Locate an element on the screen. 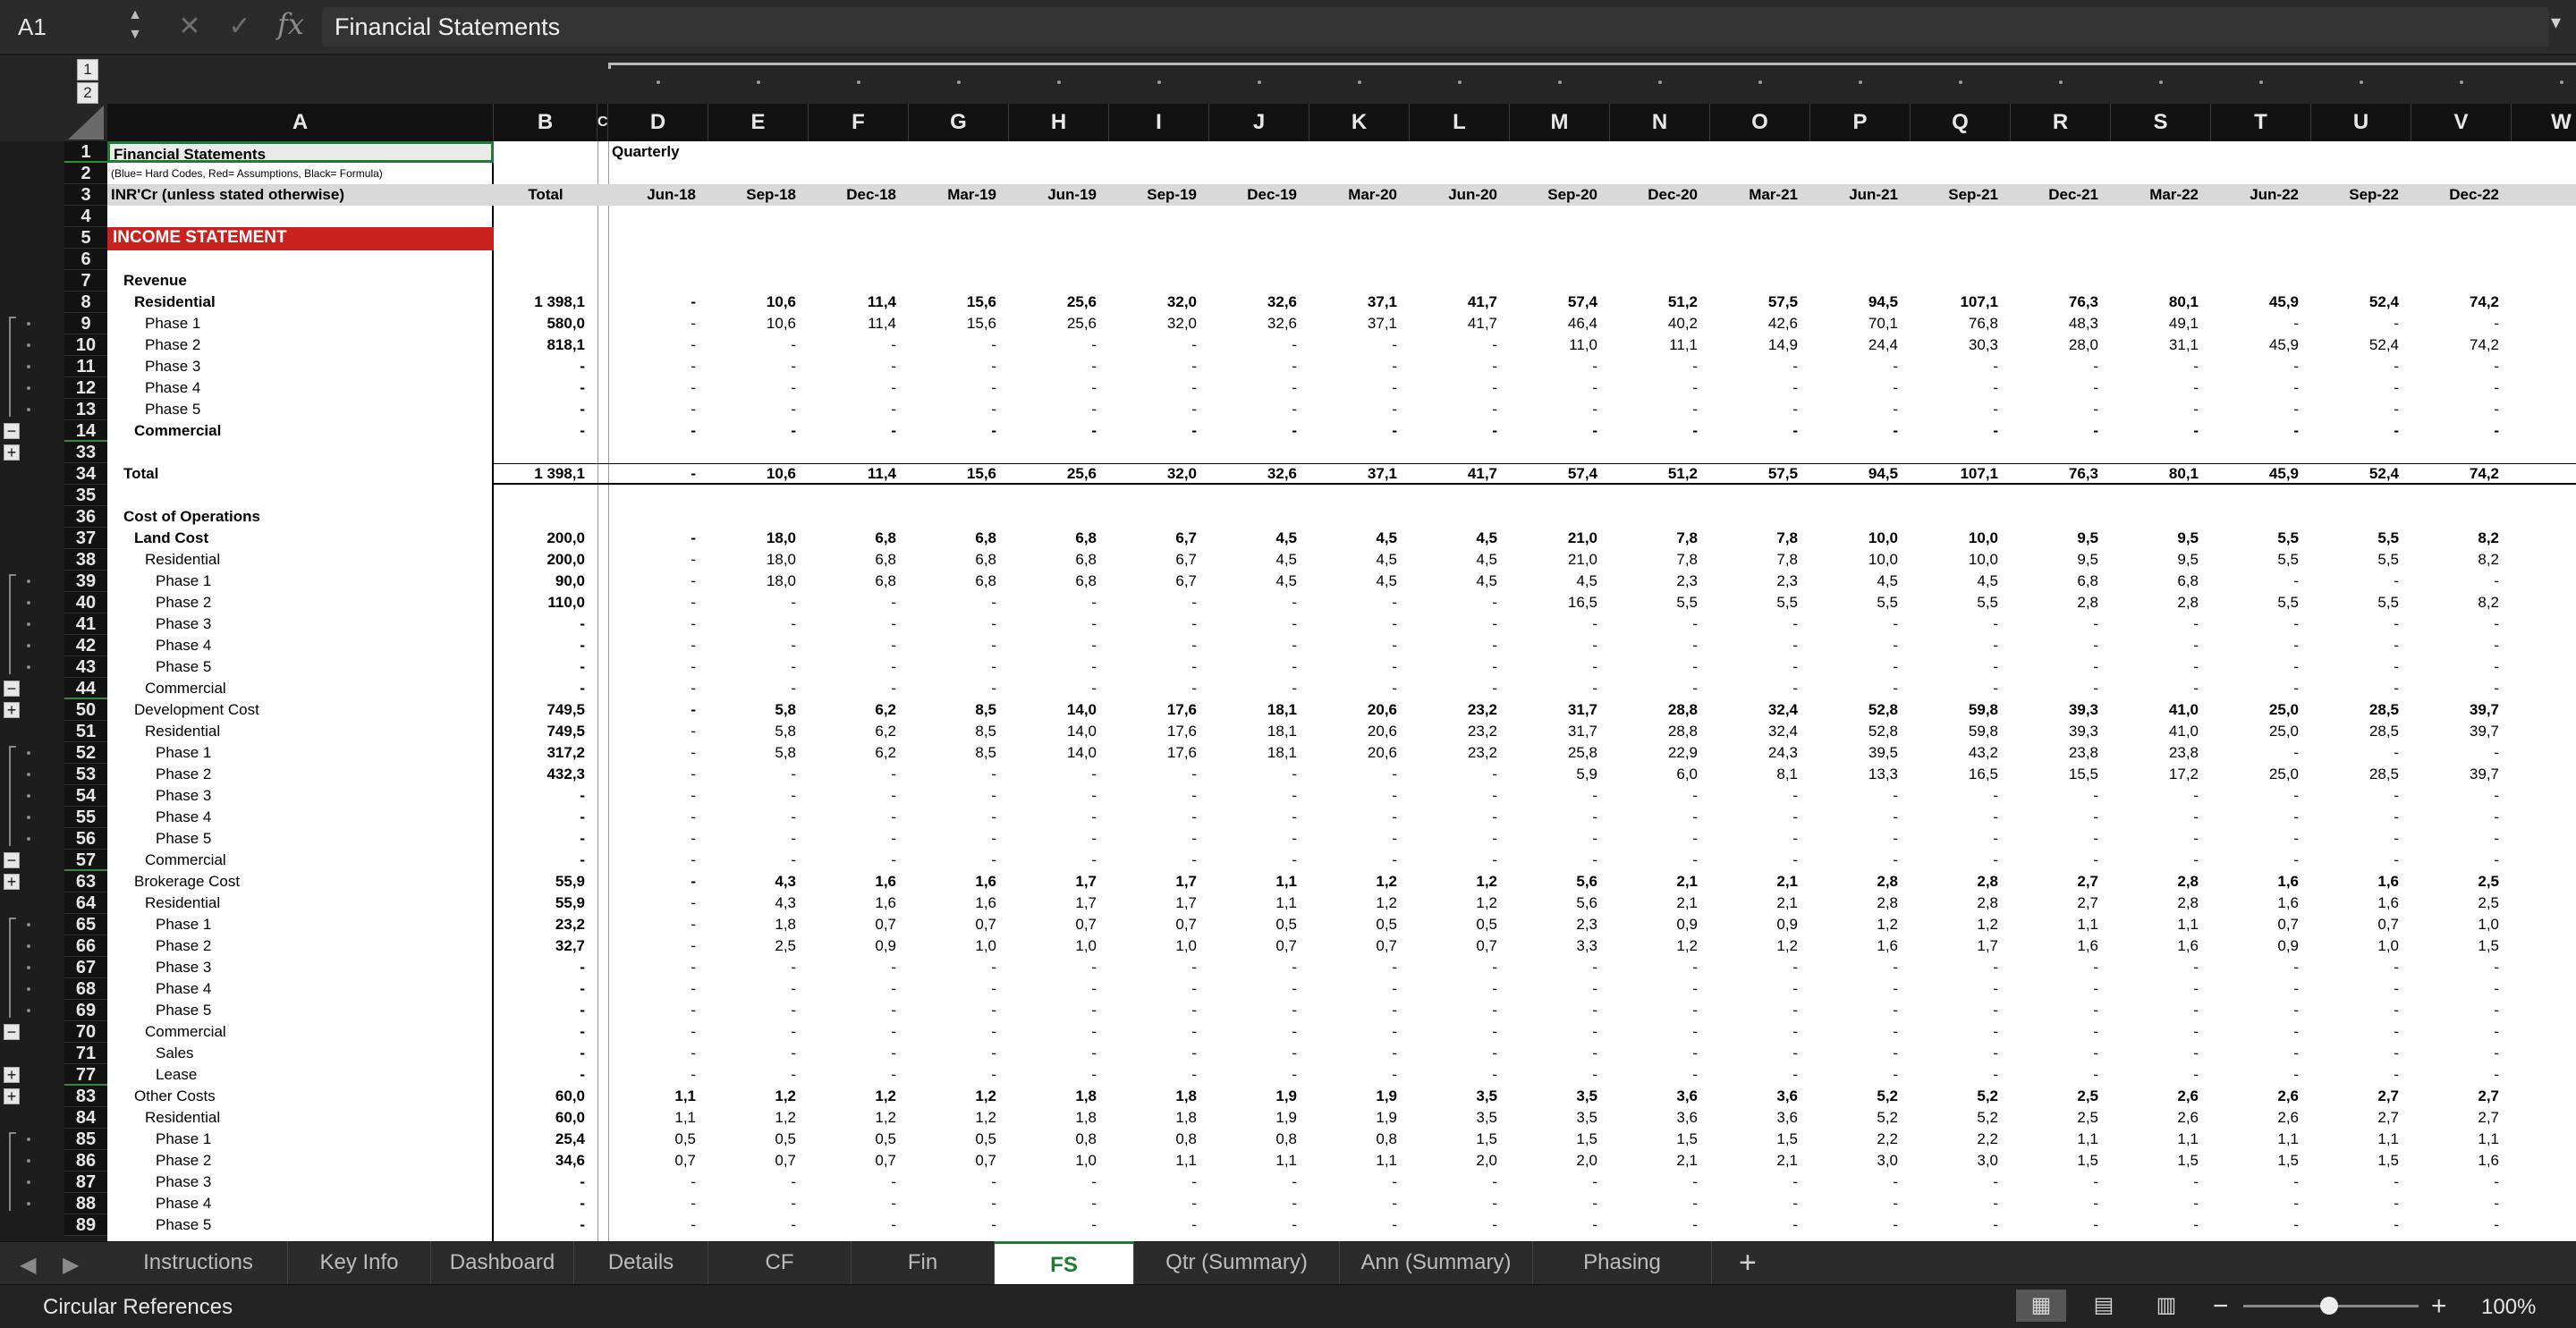  column-header-K: K is located at coordinates (1359, 122).